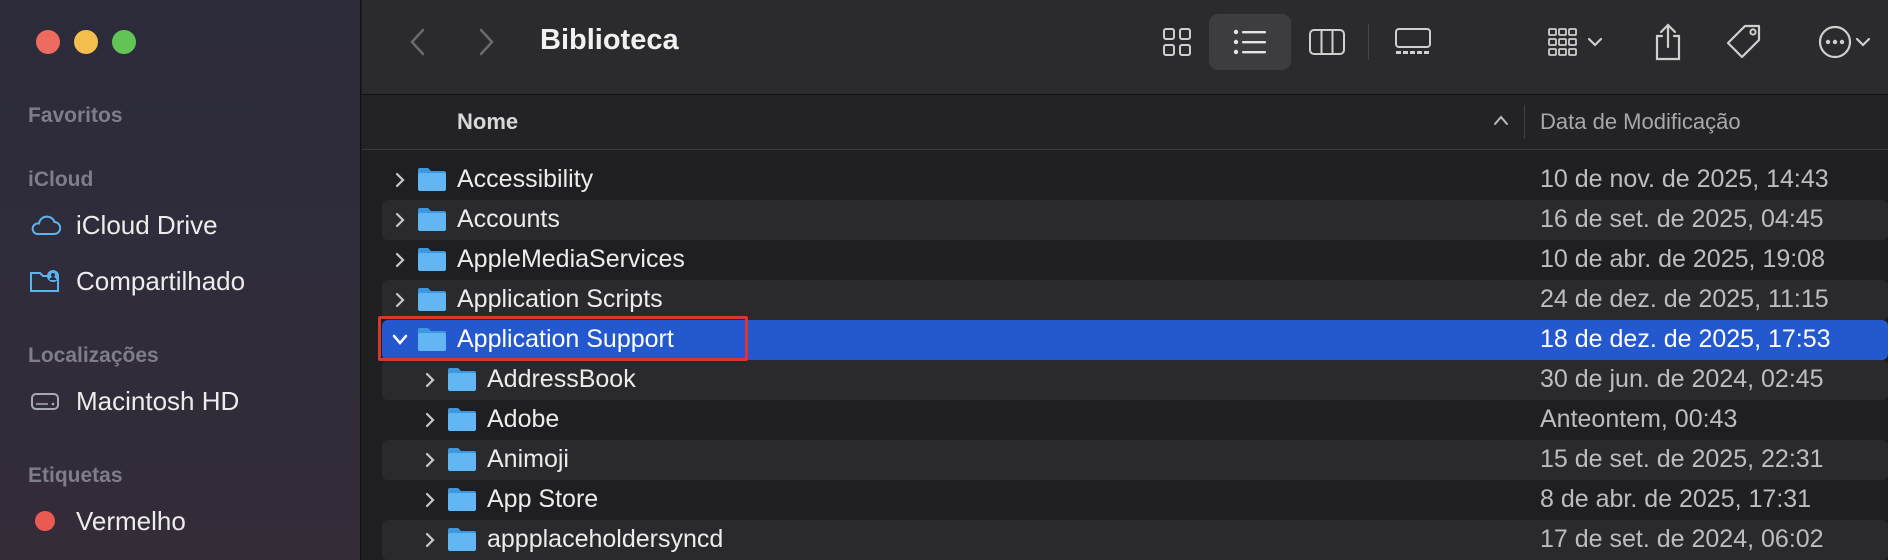  Describe the element at coordinates (45, 225) in the screenshot. I see `icloud-icon` at that location.